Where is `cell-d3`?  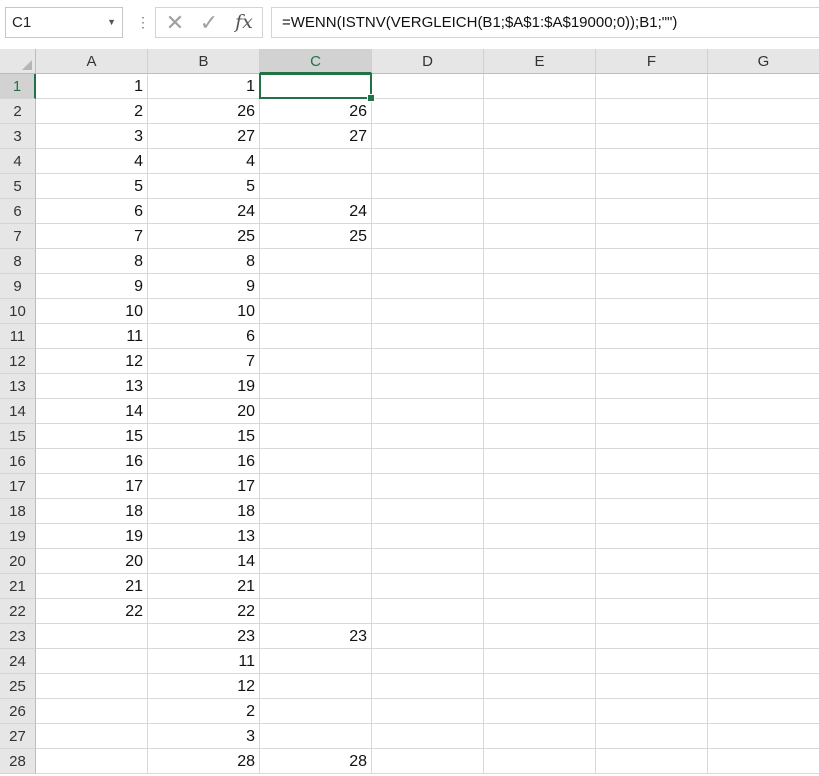
cell-d3 is located at coordinates (428, 136).